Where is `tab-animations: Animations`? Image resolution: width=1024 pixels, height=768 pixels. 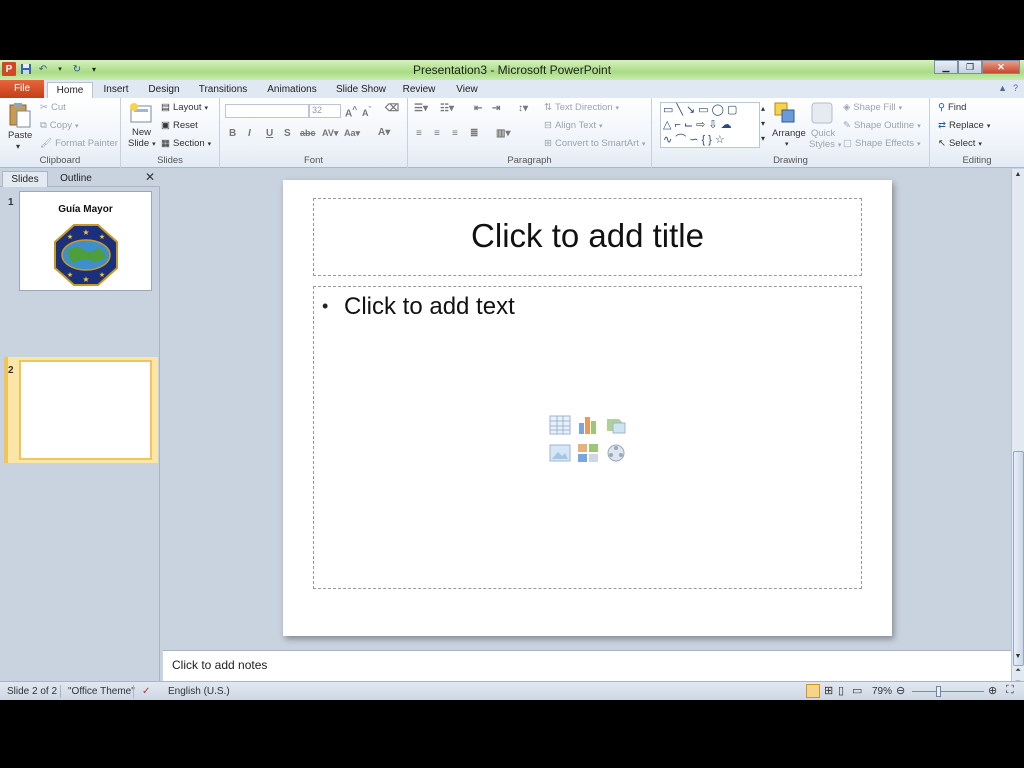
tab-animations: Animations is located at coordinates (292, 90).